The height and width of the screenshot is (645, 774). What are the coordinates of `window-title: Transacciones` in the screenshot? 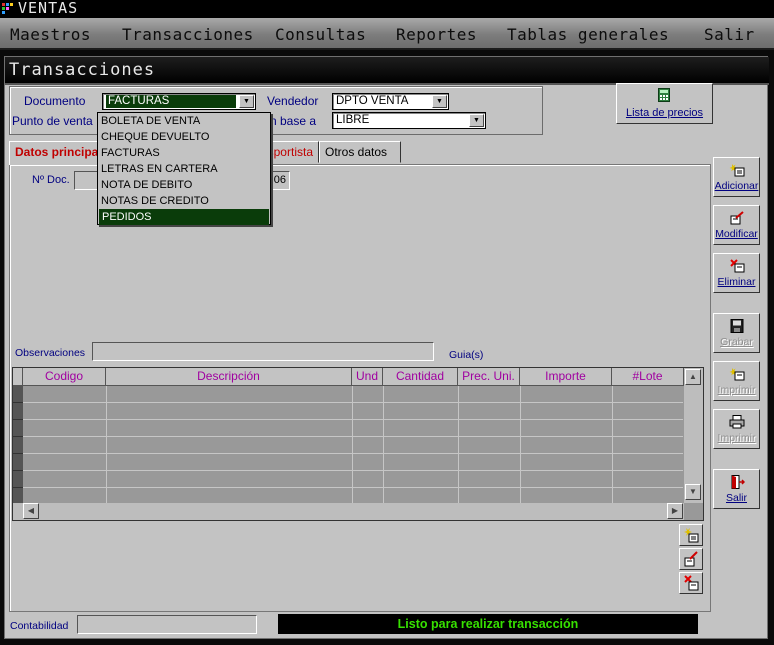 It's located at (82, 70).